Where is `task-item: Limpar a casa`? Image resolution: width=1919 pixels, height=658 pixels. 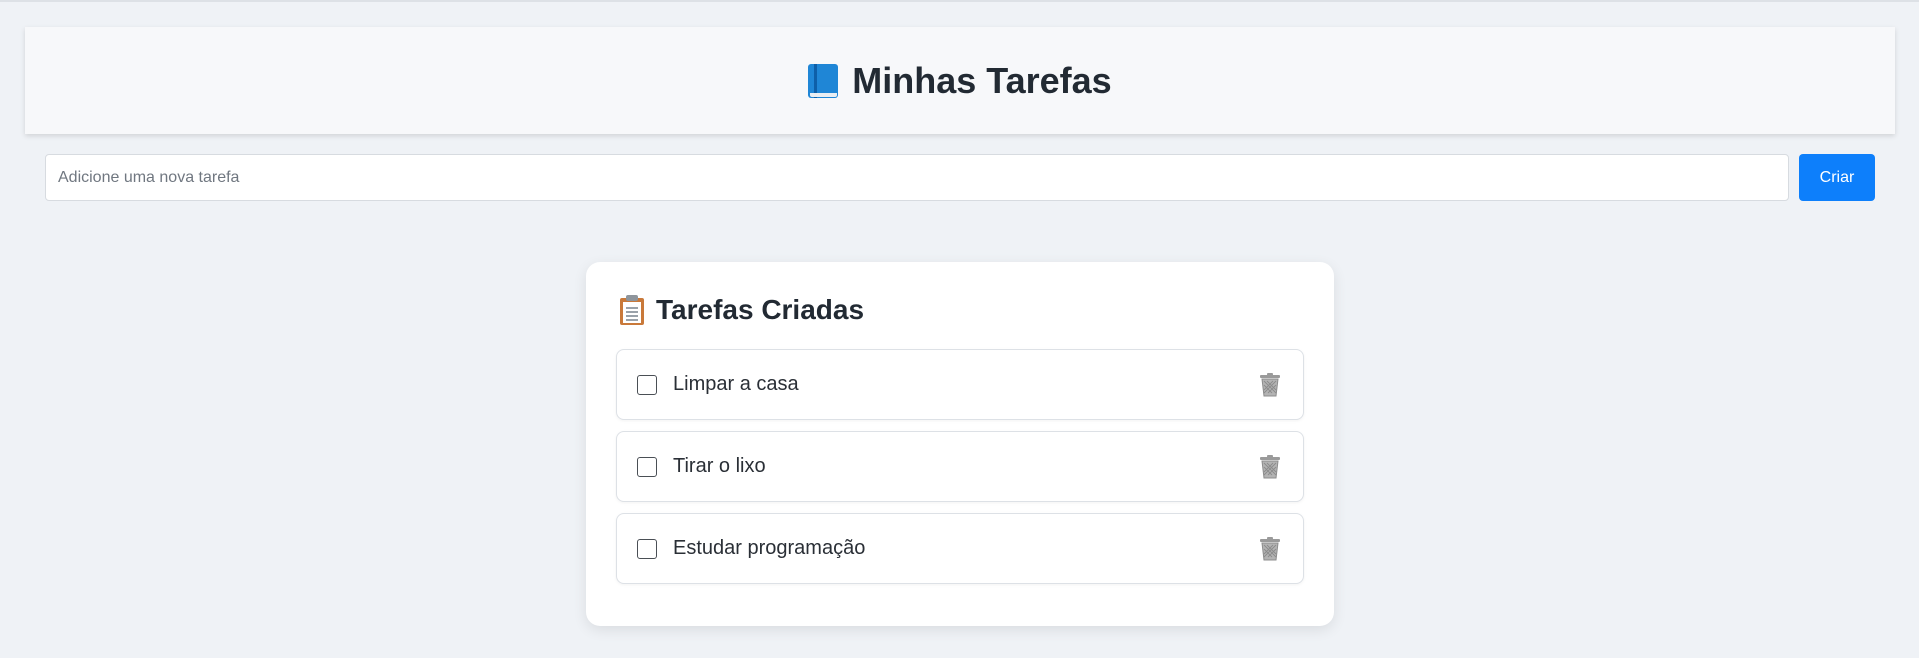
task-item: Limpar a casa is located at coordinates (960, 384).